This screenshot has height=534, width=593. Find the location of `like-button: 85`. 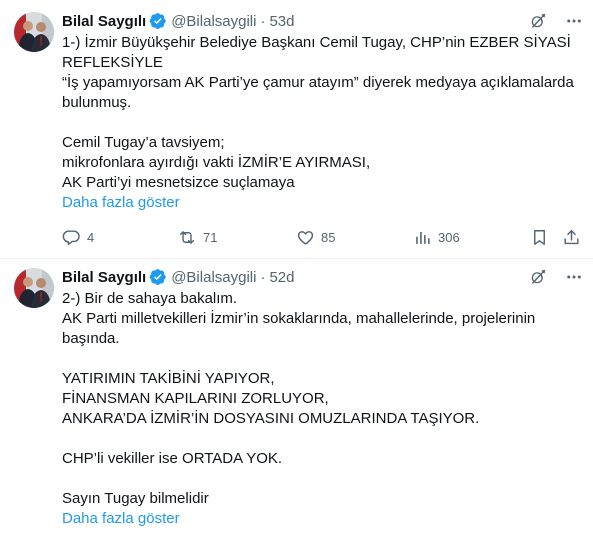

like-button: 85 is located at coordinates (315, 237).